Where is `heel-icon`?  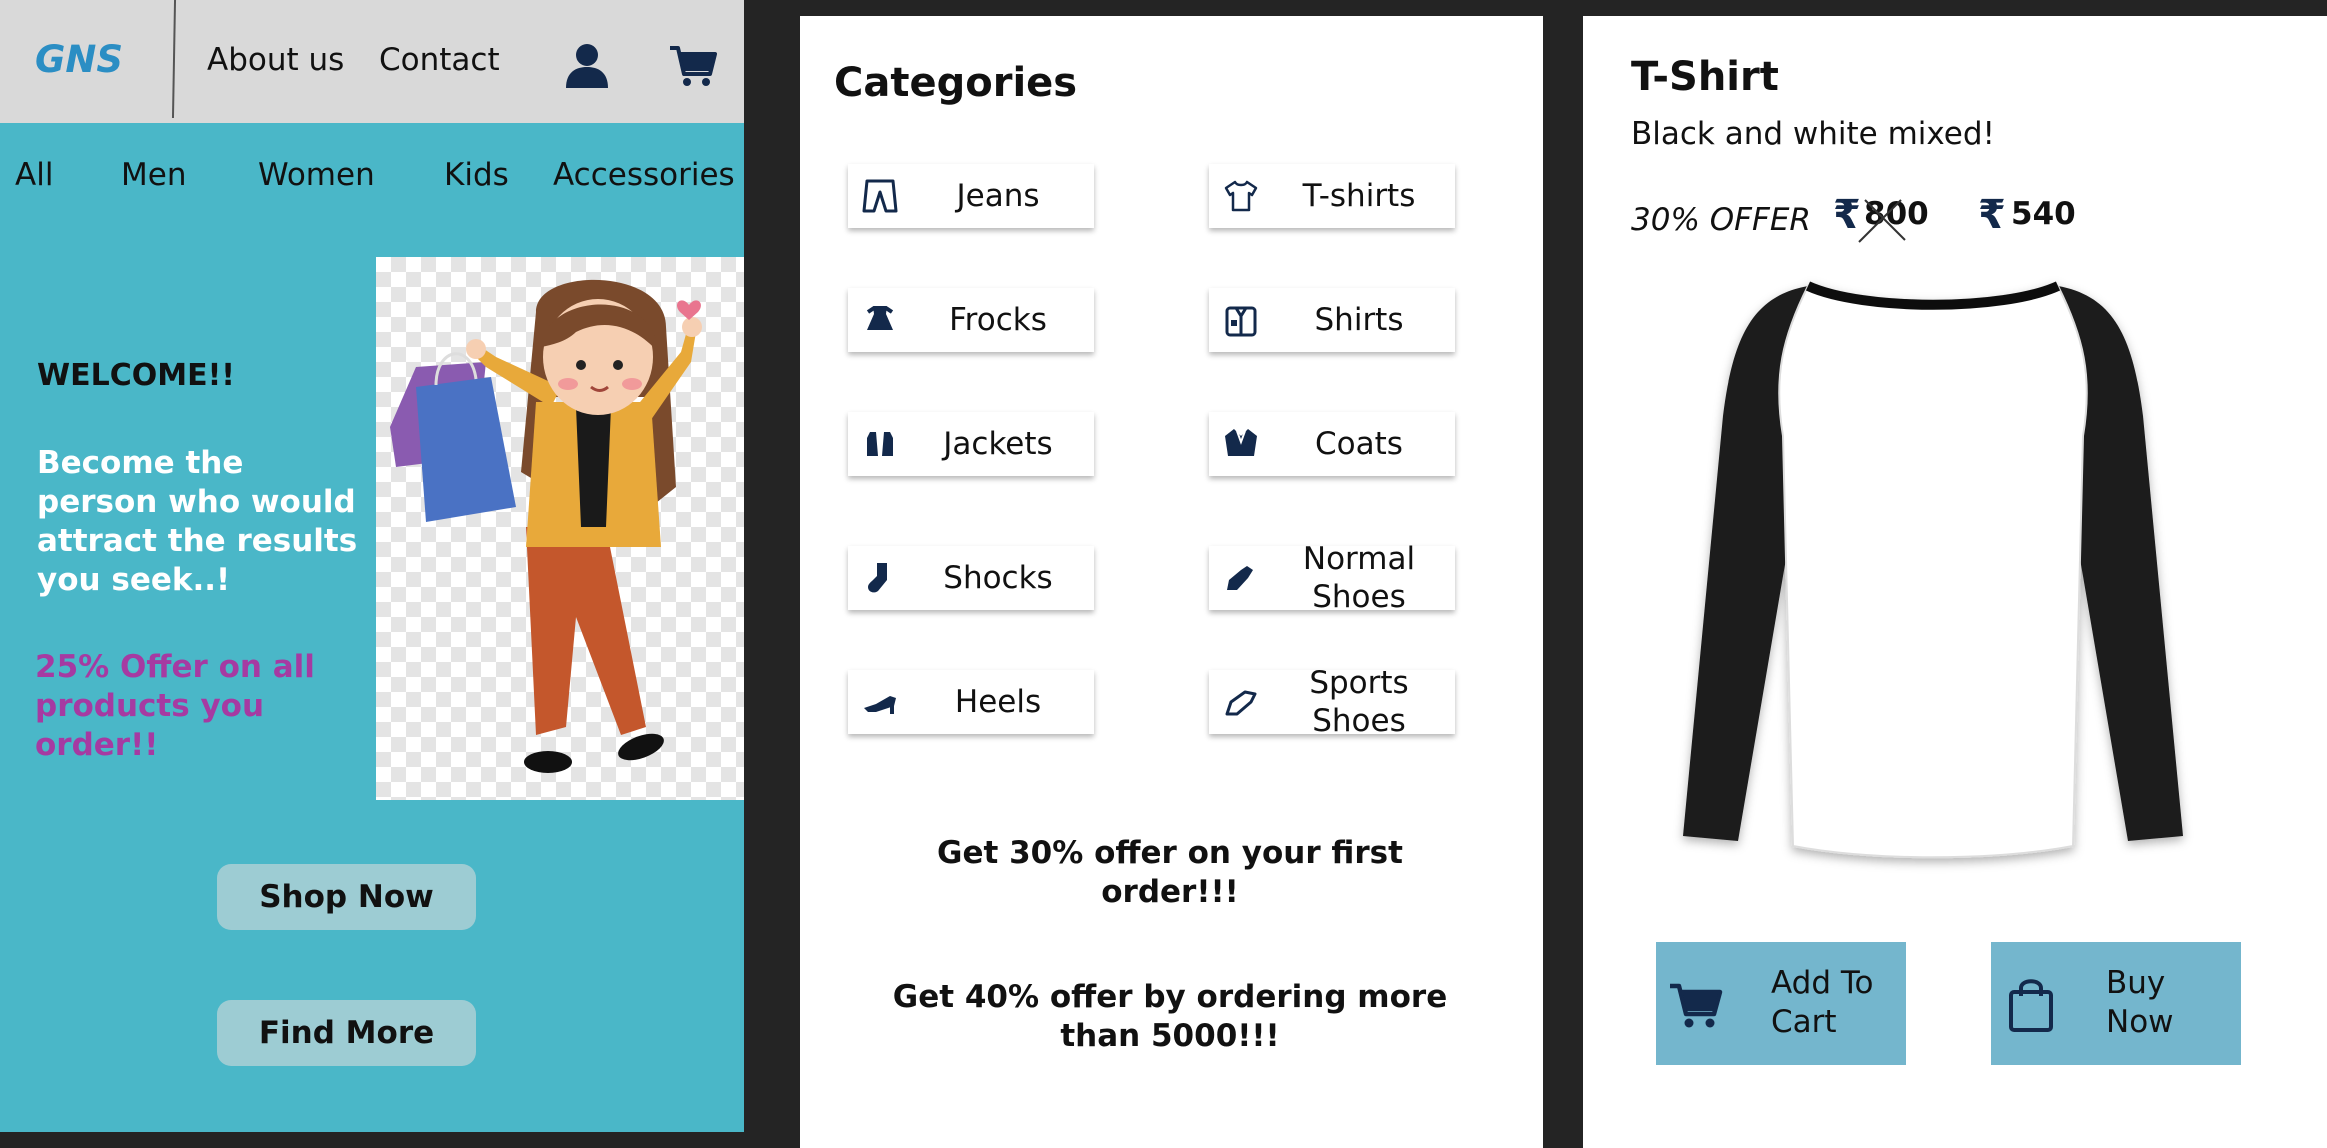
heel-icon is located at coordinates (880, 705).